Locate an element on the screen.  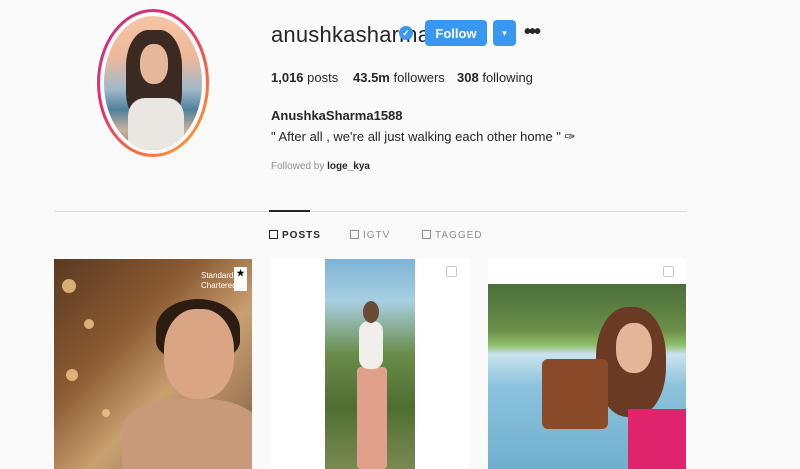
handbag is located at coordinates (575, 394).